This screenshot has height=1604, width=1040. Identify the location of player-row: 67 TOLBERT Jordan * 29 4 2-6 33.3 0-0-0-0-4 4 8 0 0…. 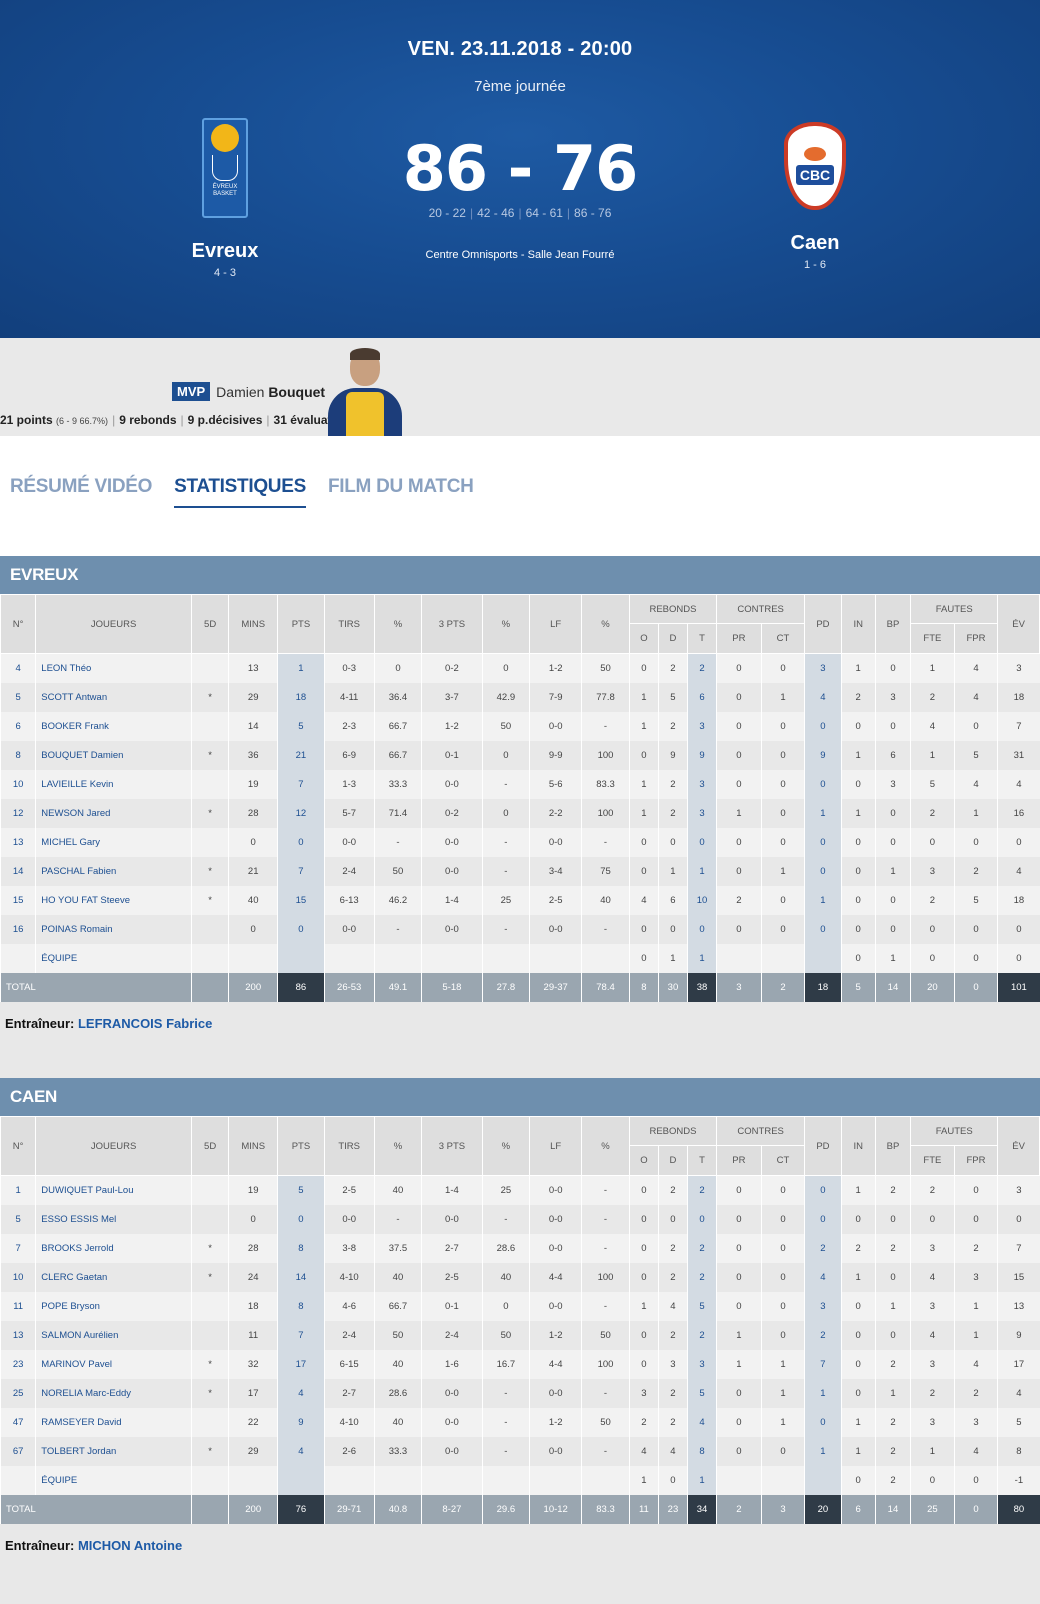
(520, 1451).